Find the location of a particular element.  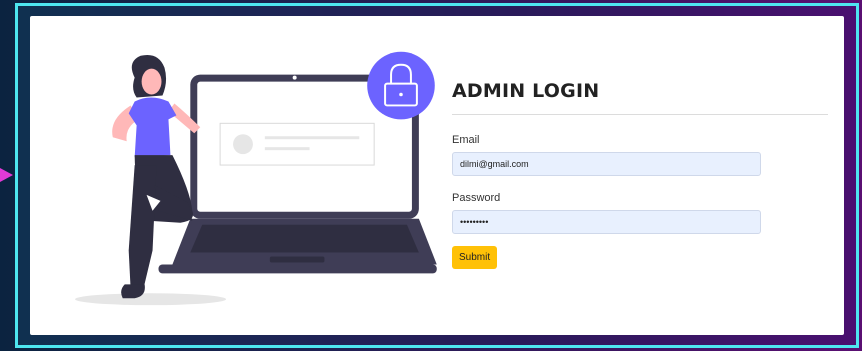

email-label: Email is located at coordinates (466, 140).